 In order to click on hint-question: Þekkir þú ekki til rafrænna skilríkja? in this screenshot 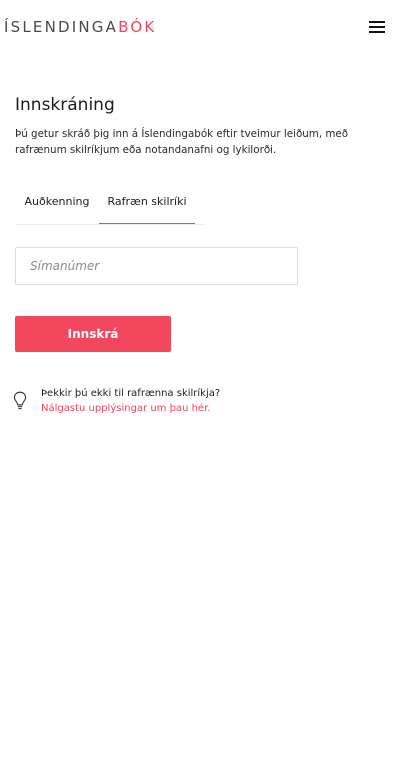, I will do `click(131, 393)`.